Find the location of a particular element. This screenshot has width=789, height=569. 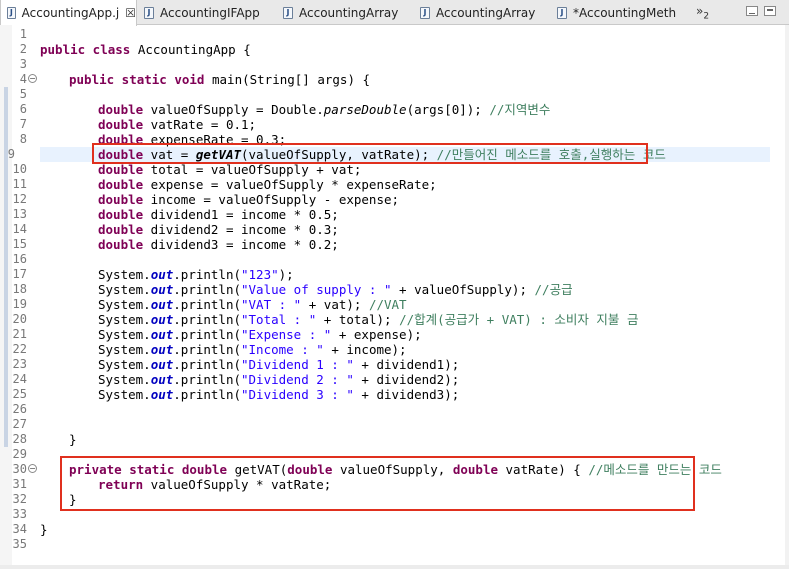

code-line: 17 System.out.println("123"); is located at coordinates (153, 274).